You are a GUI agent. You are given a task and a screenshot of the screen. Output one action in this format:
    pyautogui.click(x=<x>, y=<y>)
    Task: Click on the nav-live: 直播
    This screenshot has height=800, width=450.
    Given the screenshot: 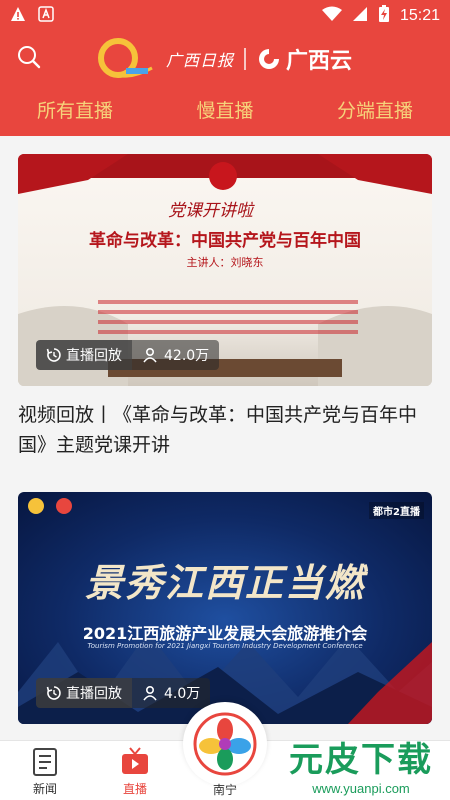 What is the action you would take?
    pyautogui.click(x=135, y=770)
    